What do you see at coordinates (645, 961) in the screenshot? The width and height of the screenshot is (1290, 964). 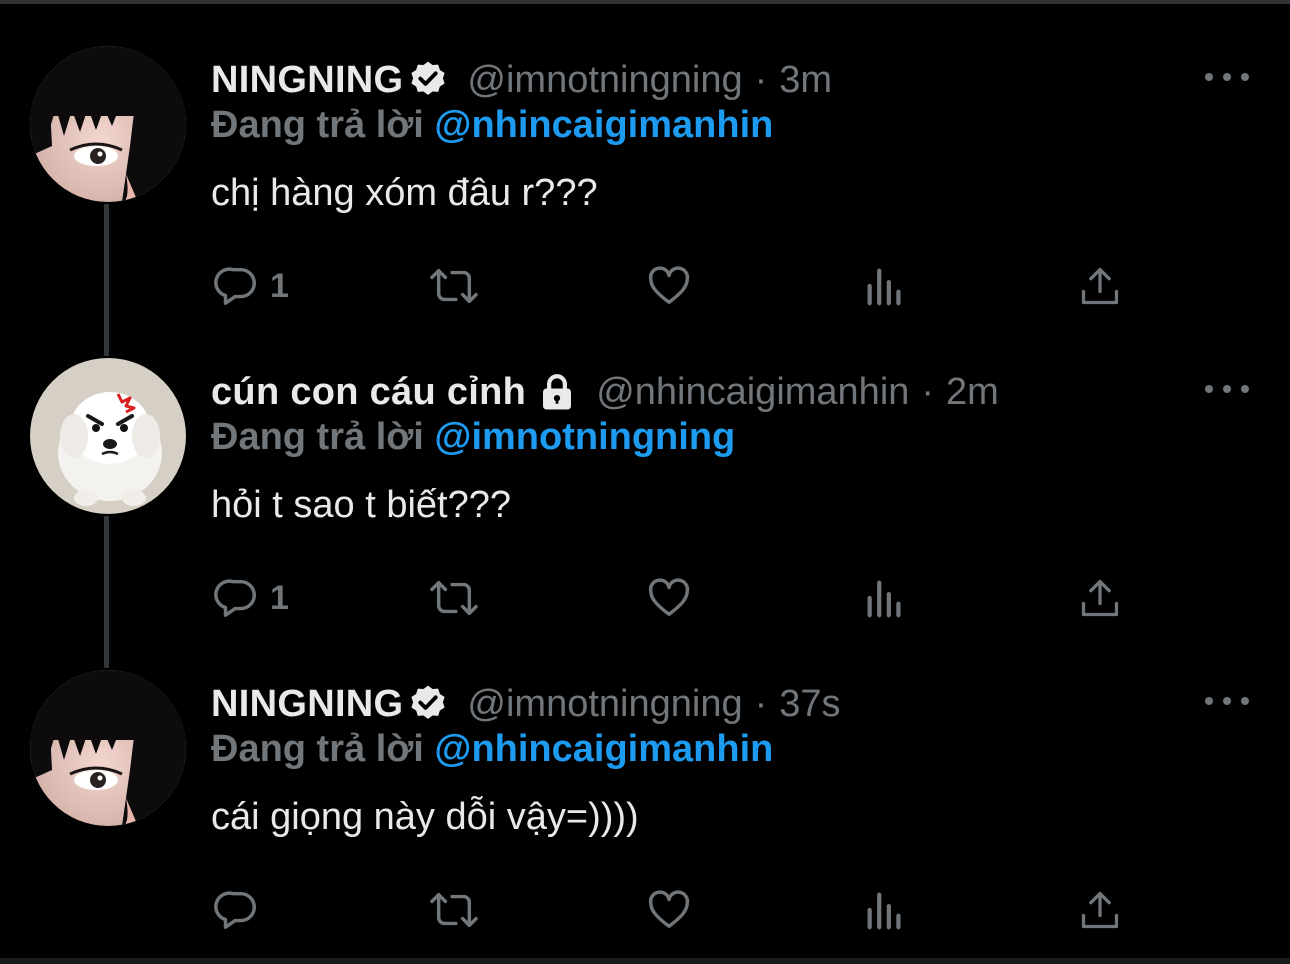 I see `bottom-divider` at bounding box center [645, 961].